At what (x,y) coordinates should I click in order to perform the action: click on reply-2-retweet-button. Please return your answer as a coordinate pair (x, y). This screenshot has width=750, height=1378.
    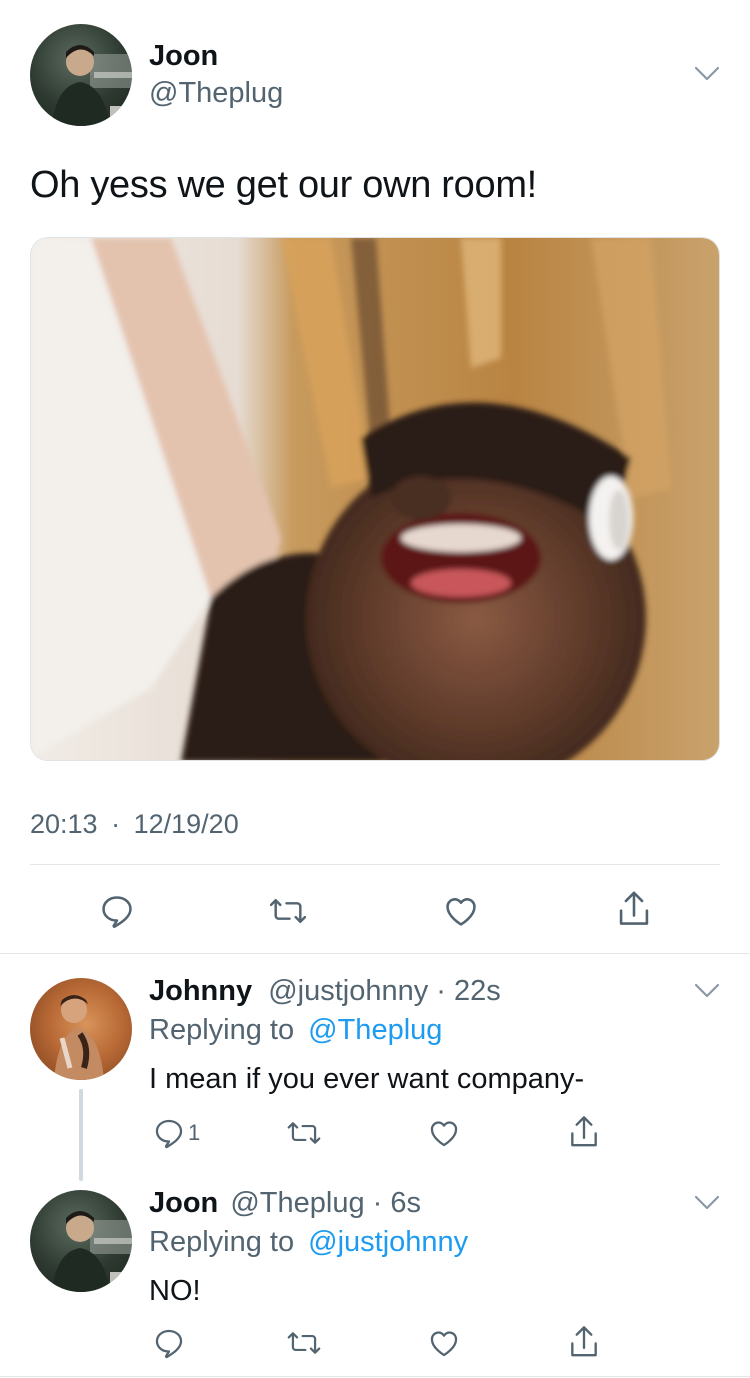
    Looking at the image, I should click on (304, 1343).